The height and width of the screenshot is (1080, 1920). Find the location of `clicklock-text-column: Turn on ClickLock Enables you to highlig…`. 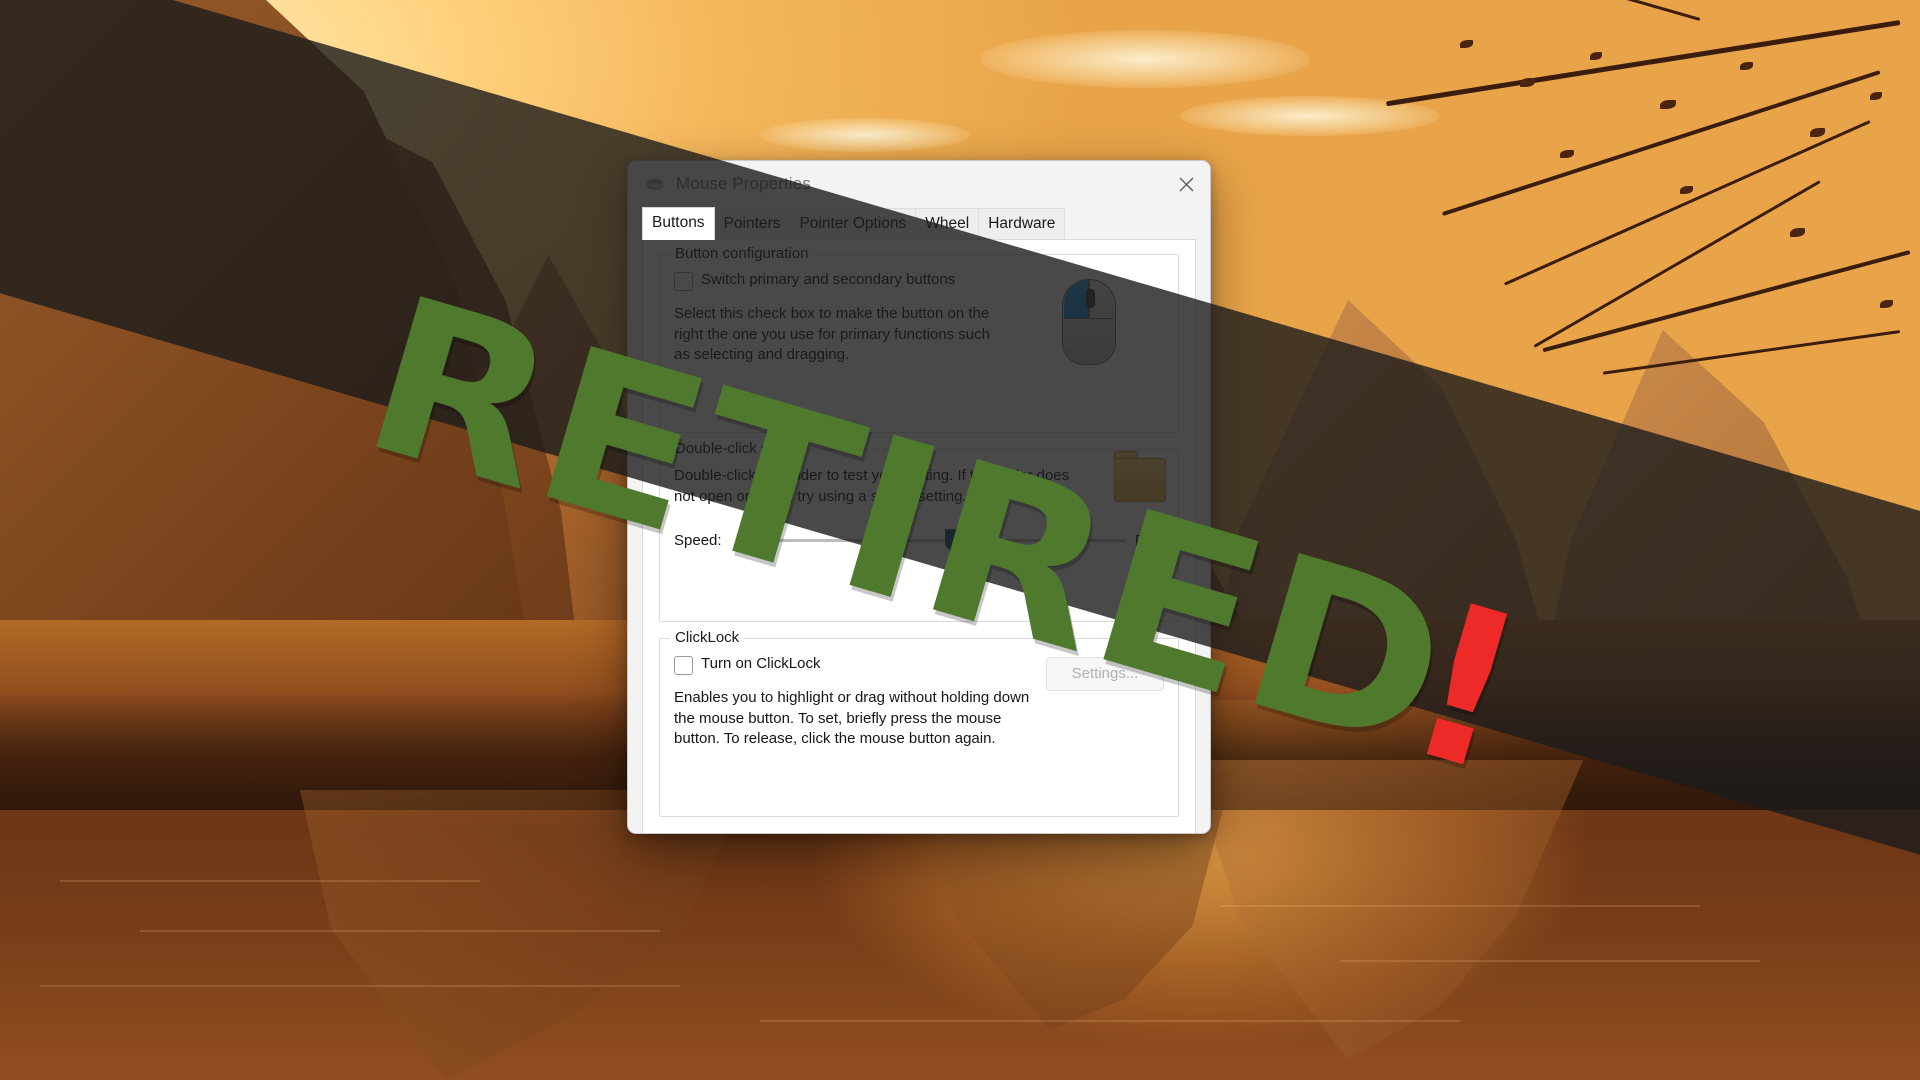

clicklock-text-column: Turn on ClickLock Enables you to highlig… is located at coordinates (854, 702).